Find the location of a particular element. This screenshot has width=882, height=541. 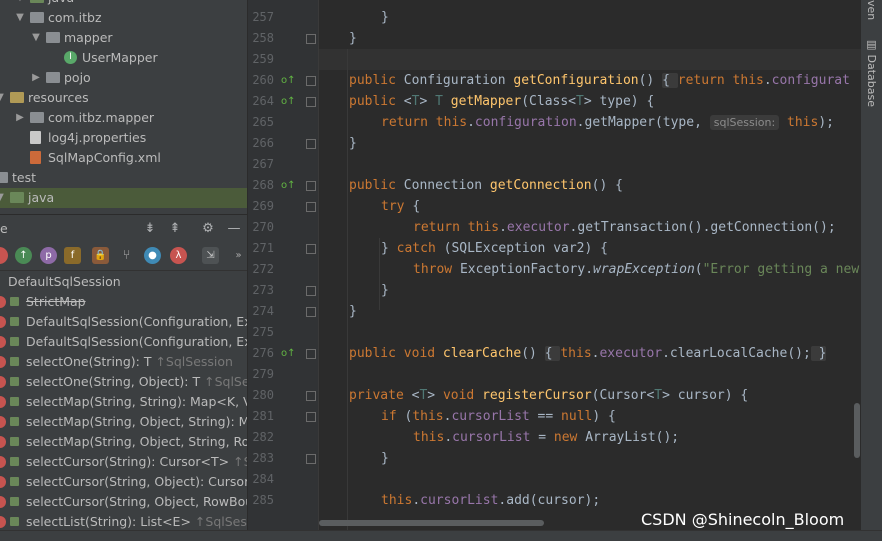

structure-item: selectCursor(String, Object): Cursor<T is located at coordinates (123, 482).